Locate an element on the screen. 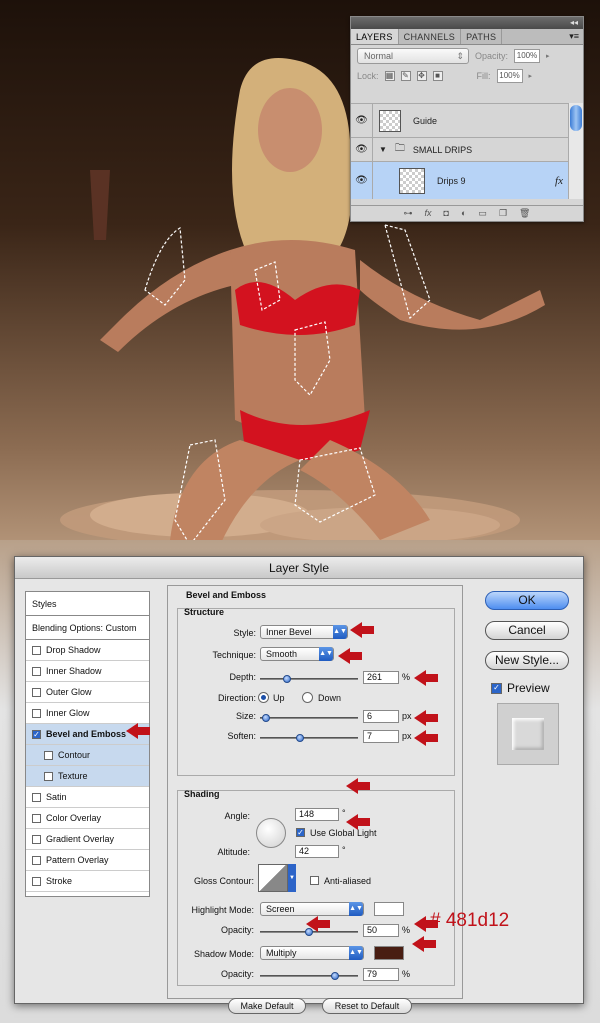  global-light-checkbox: ✓ is located at coordinates (300, 832).